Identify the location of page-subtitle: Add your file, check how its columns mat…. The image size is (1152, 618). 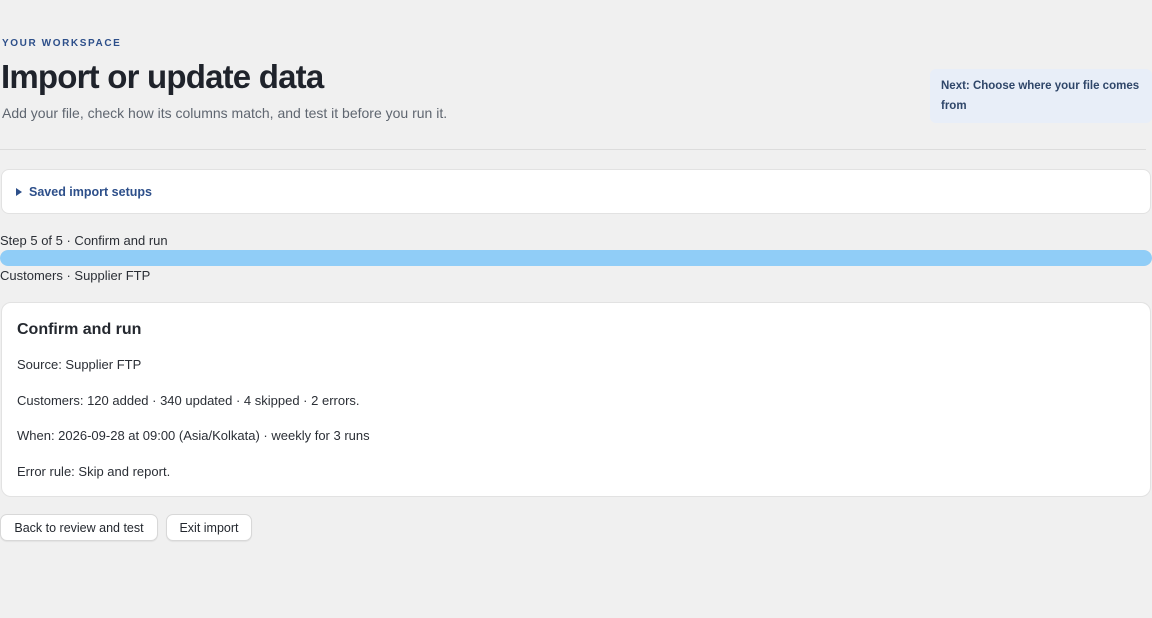
(225, 113).